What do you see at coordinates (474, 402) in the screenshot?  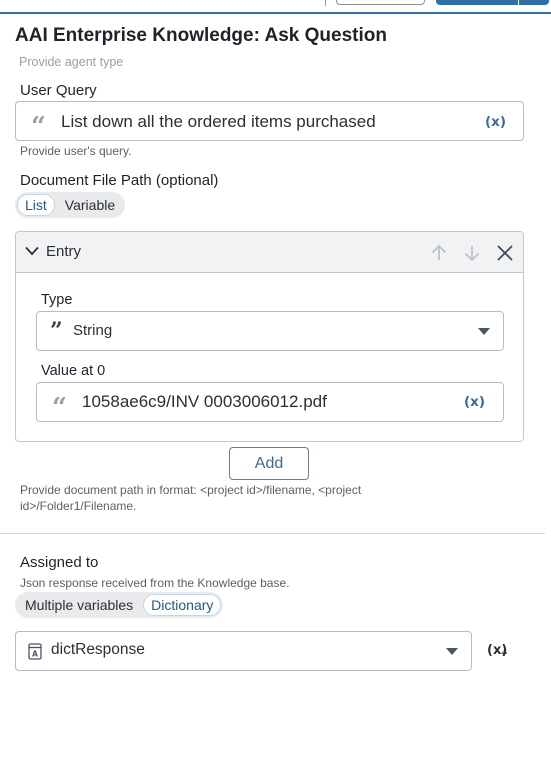 I see `entry-value-variable-button: (x)` at bounding box center [474, 402].